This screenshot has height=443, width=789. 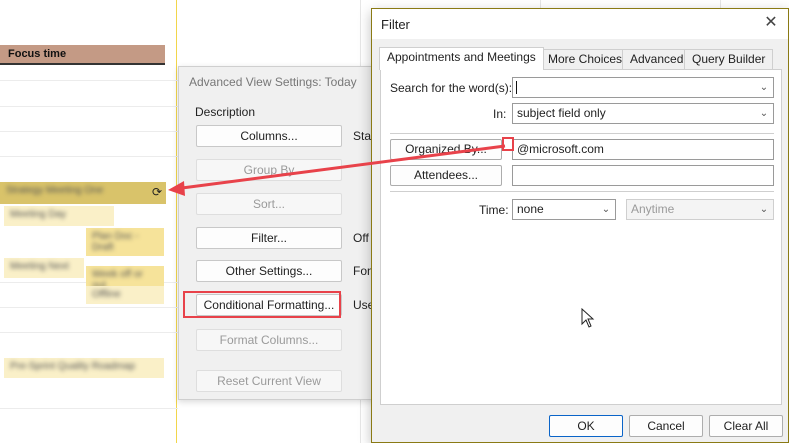 I want to click on arrow-line, so click(x=343, y=167).